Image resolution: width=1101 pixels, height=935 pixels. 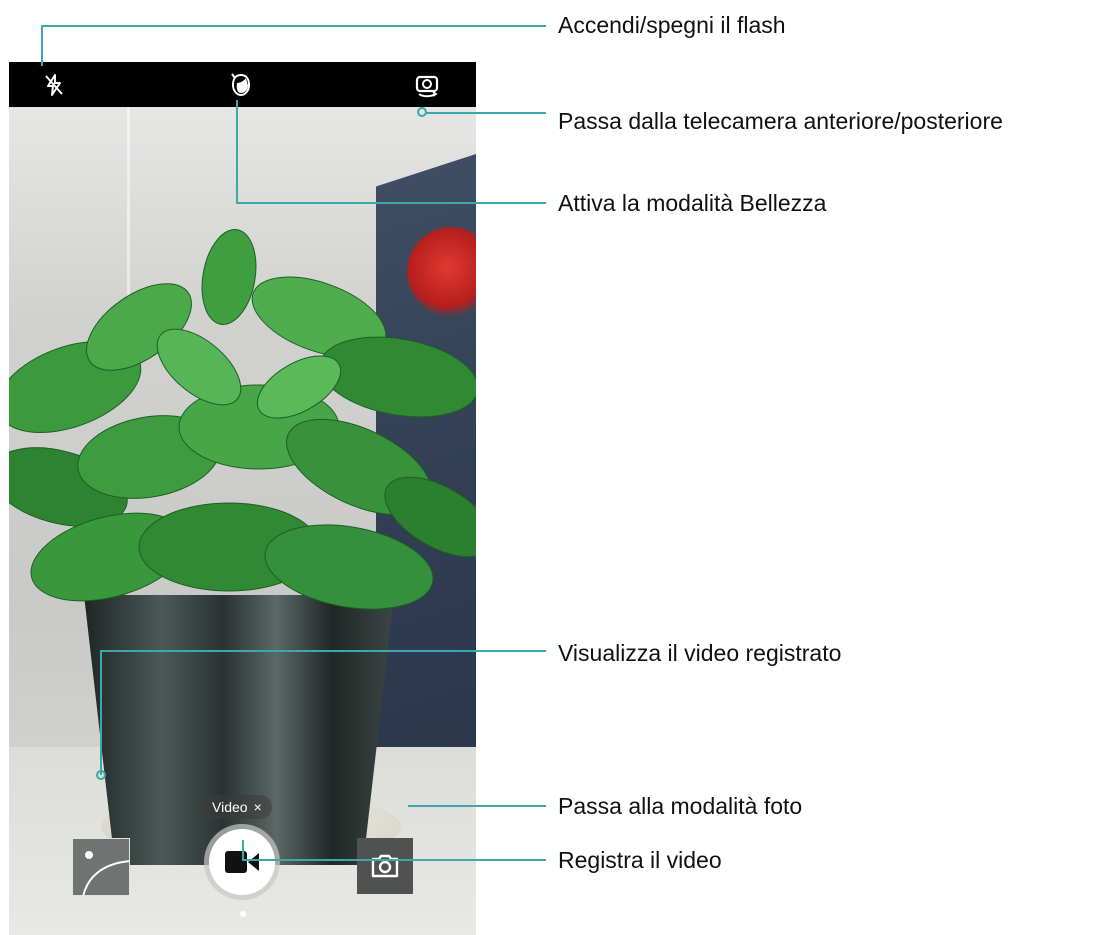 I want to click on gallery-icon, so click(x=105, y=873).